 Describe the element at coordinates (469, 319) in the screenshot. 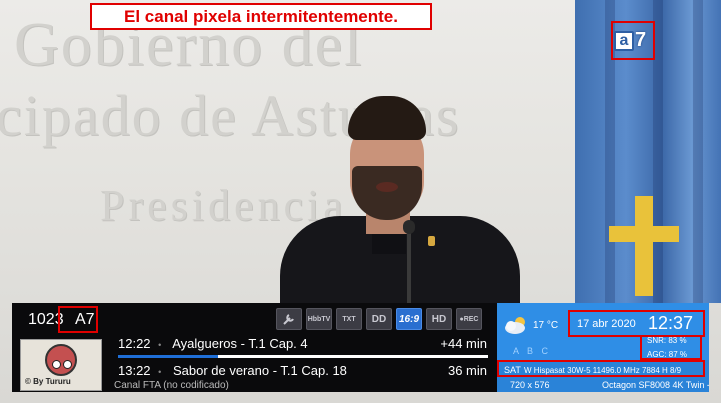

I see `rec-icon: ●REC` at that location.